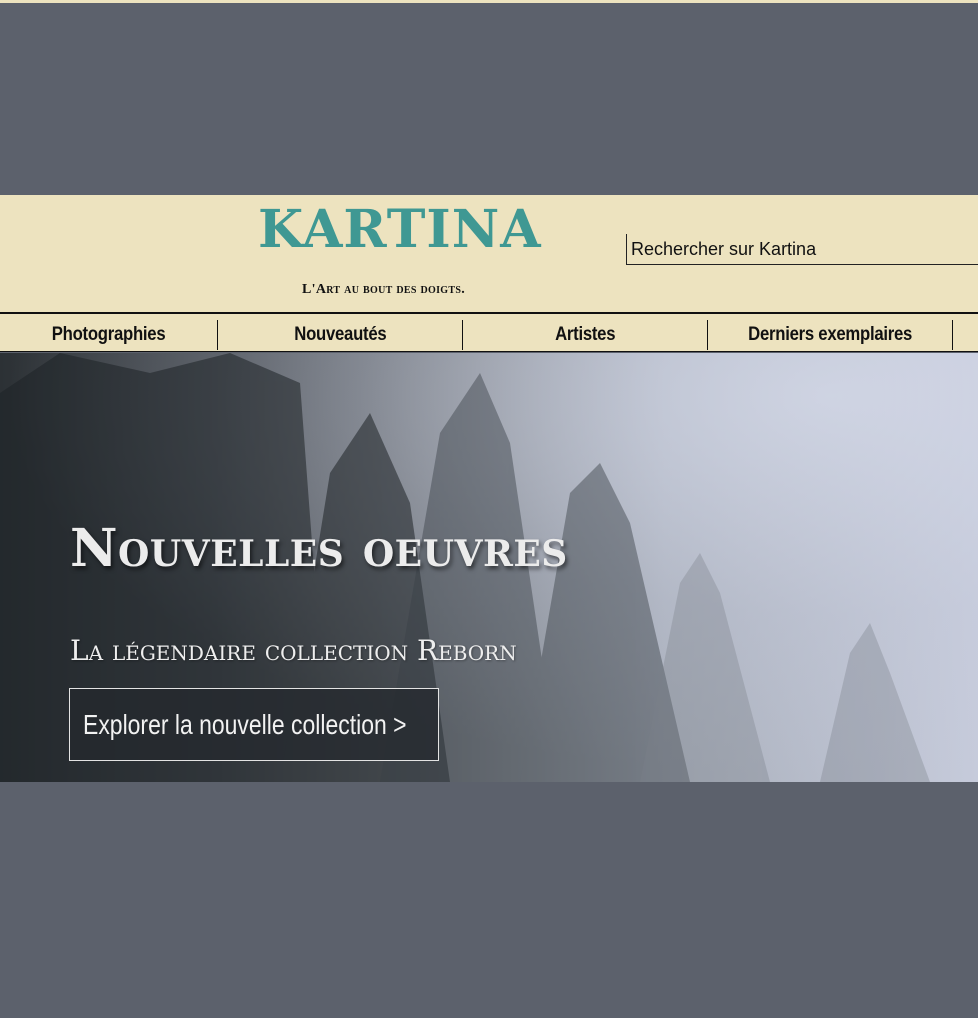 The image size is (978, 1018). I want to click on nav-item-nouveautes: Nouveautés, so click(340, 335).